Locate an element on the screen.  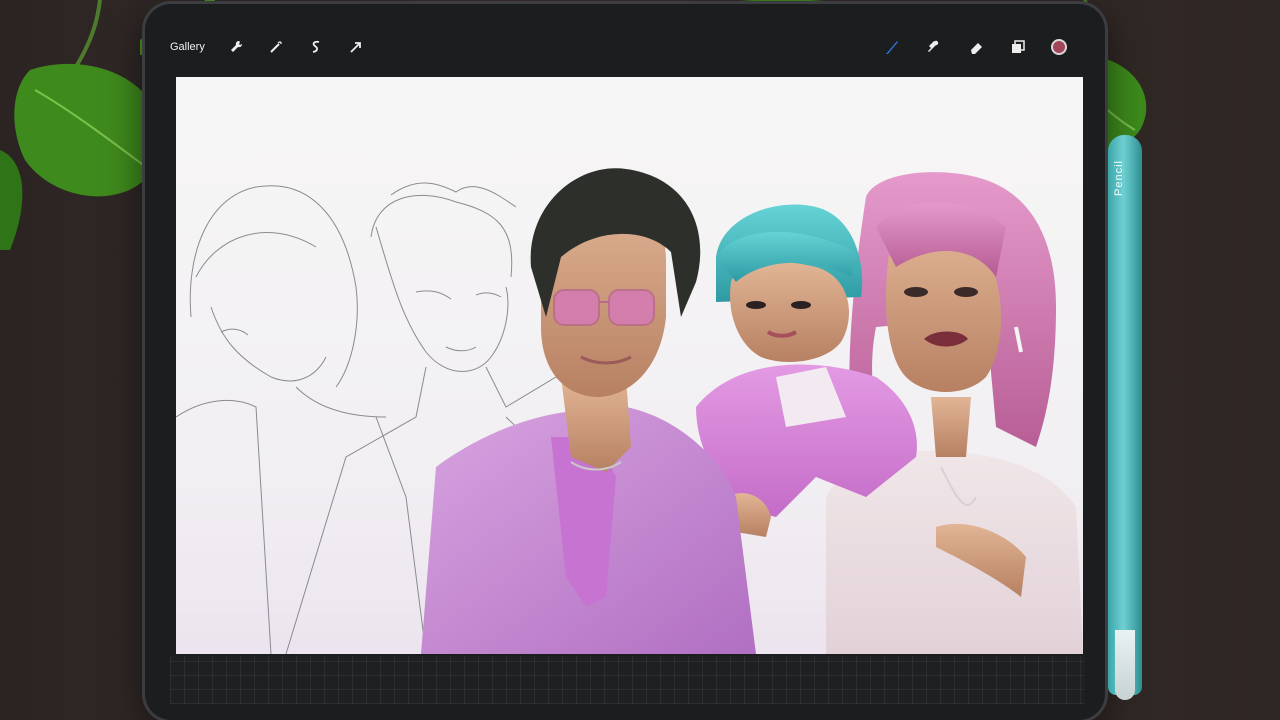
apple-pencil-label: Pencil is located at coordinates (1119, 178).